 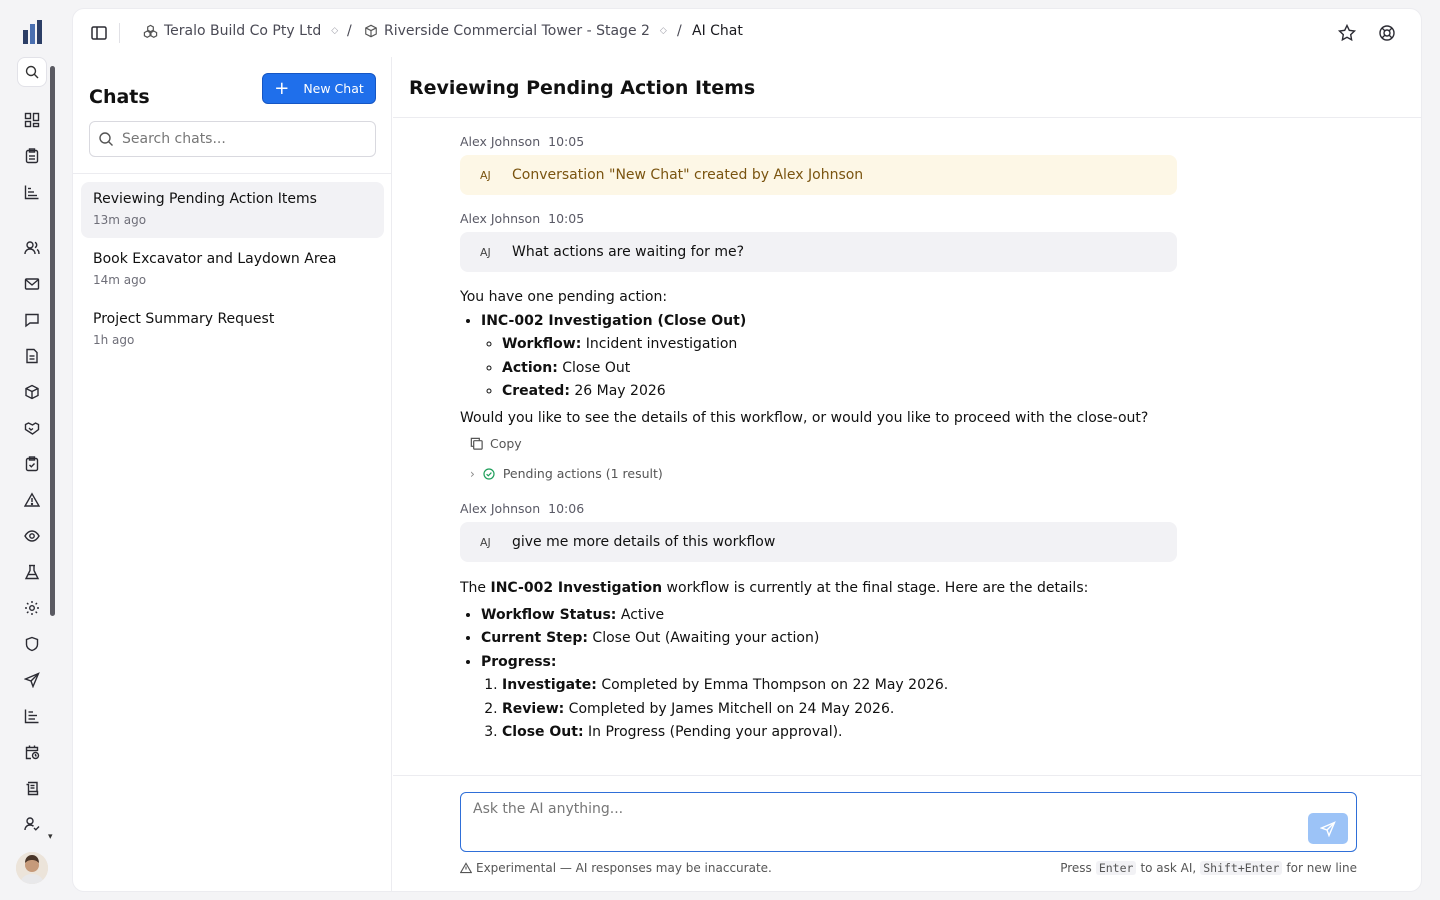 What do you see at coordinates (841, 369) in the screenshot?
I see `detail-item: Action: Close Out` at bounding box center [841, 369].